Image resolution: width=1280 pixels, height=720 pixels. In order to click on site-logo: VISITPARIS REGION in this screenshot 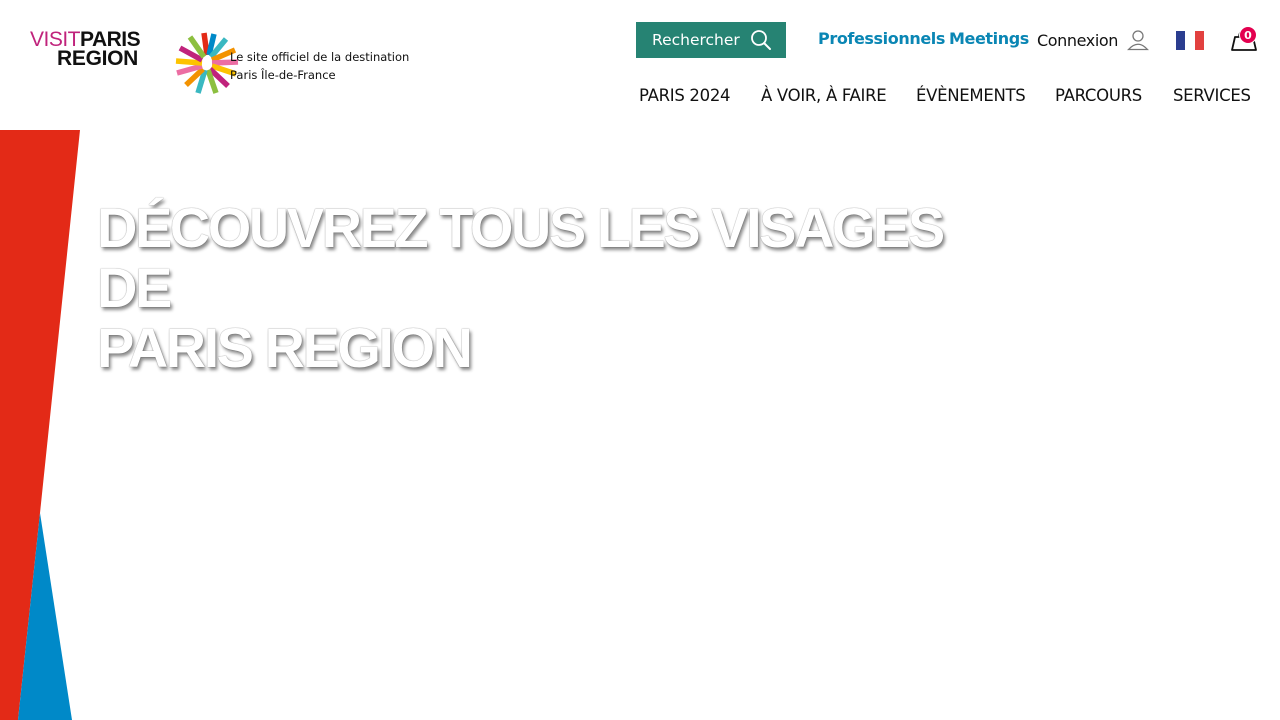, I will do `click(134, 61)`.